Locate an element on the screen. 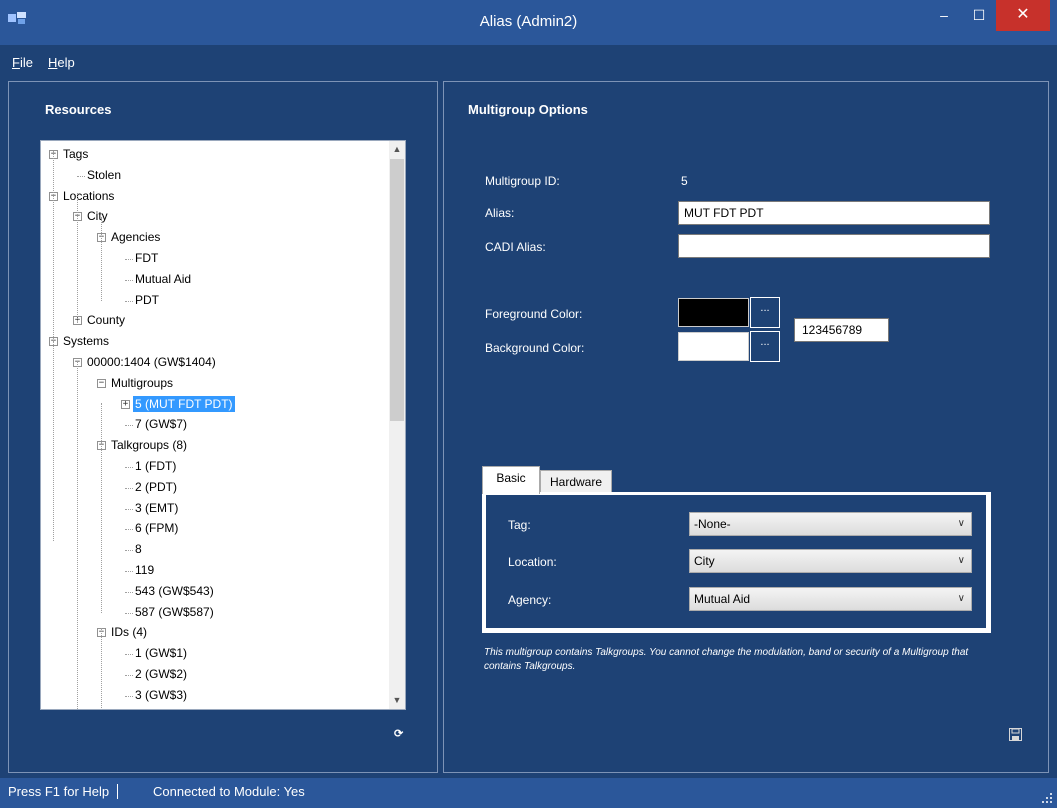 This screenshot has height=808, width=1057. tree-node: FDT is located at coordinates (146, 258).